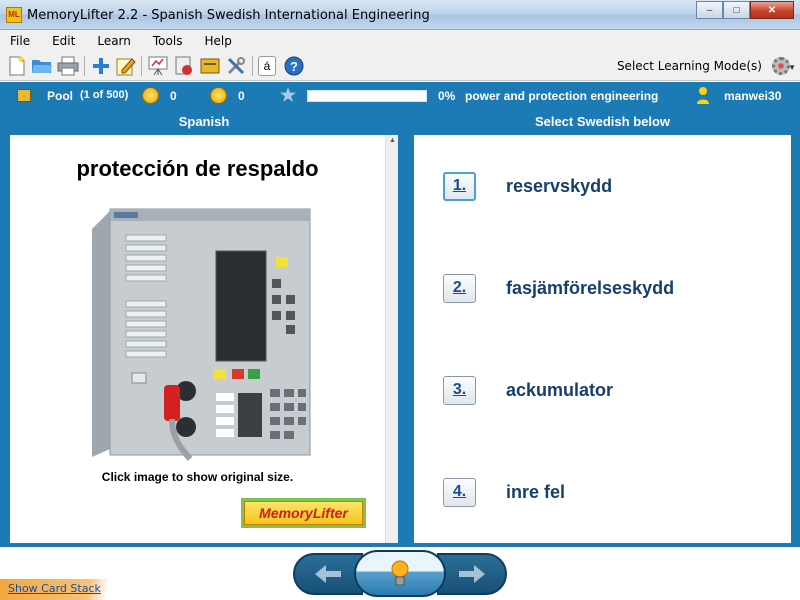 The height and width of the screenshot is (600, 800). What do you see at coordinates (101, 66) in the screenshot?
I see `add-card-icon` at bounding box center [101, 66].